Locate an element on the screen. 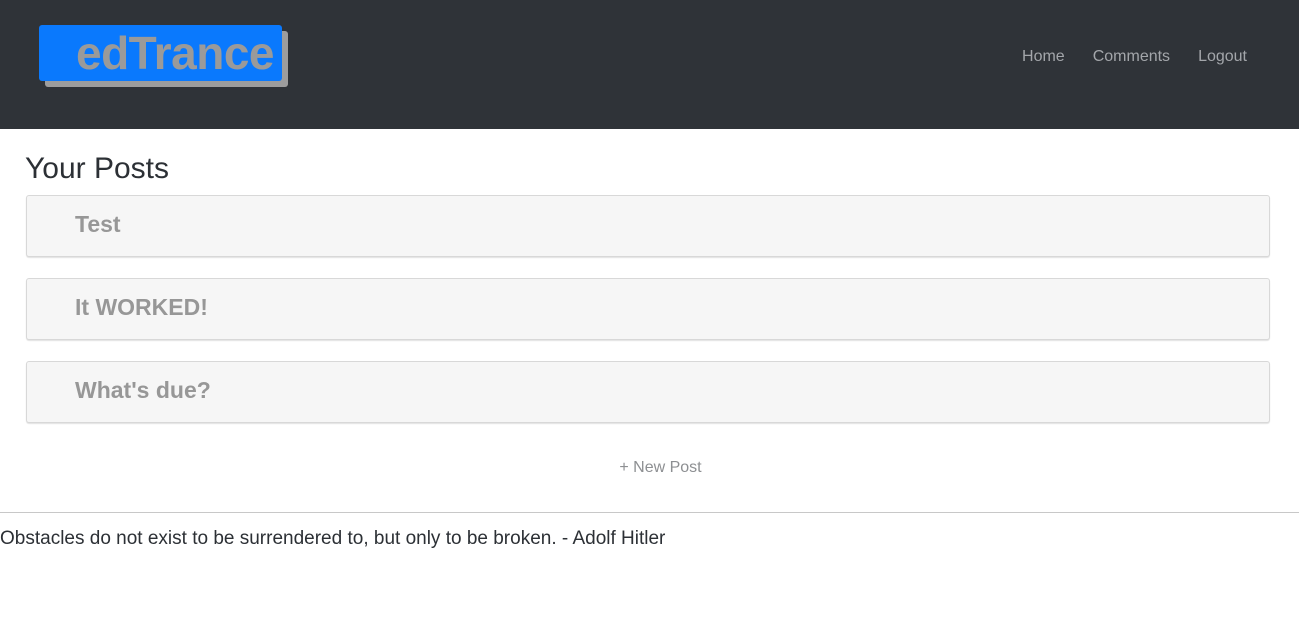 The image size is (1299, 630). post-title: Test is located at coordinates (98, 224).